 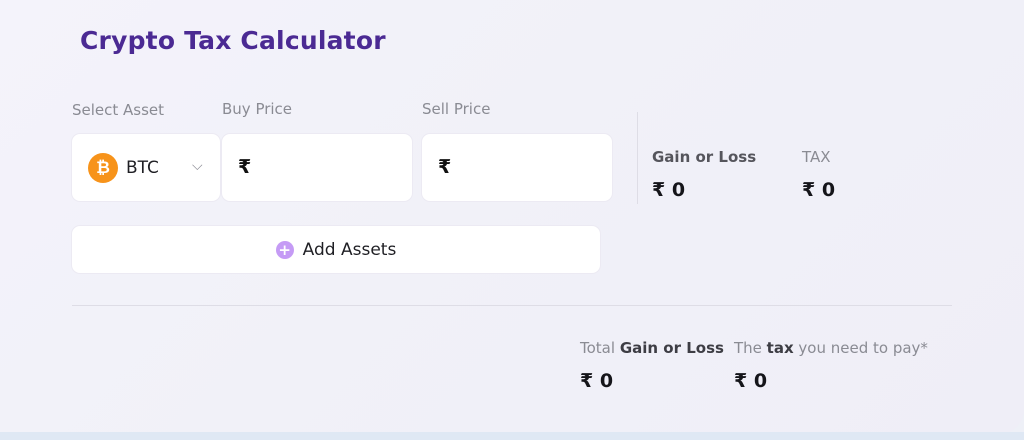 What do you see at coordinates (600, 348) in the screenshot?
I see `total-prefix: Total` at bounding box center [600, 348].